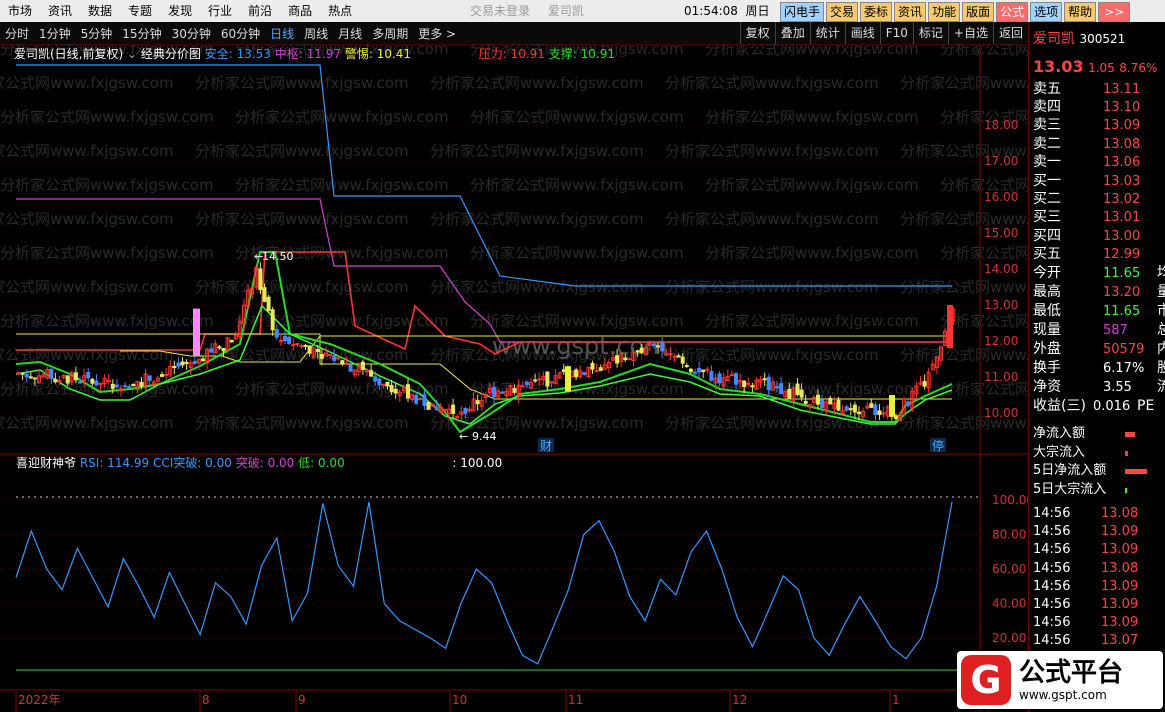 The height and width of the screenshot is (712, 1165). Describe the element at coordinates (1047, 89) in the screenshot. I see `ask-label: 卖五` at that location.